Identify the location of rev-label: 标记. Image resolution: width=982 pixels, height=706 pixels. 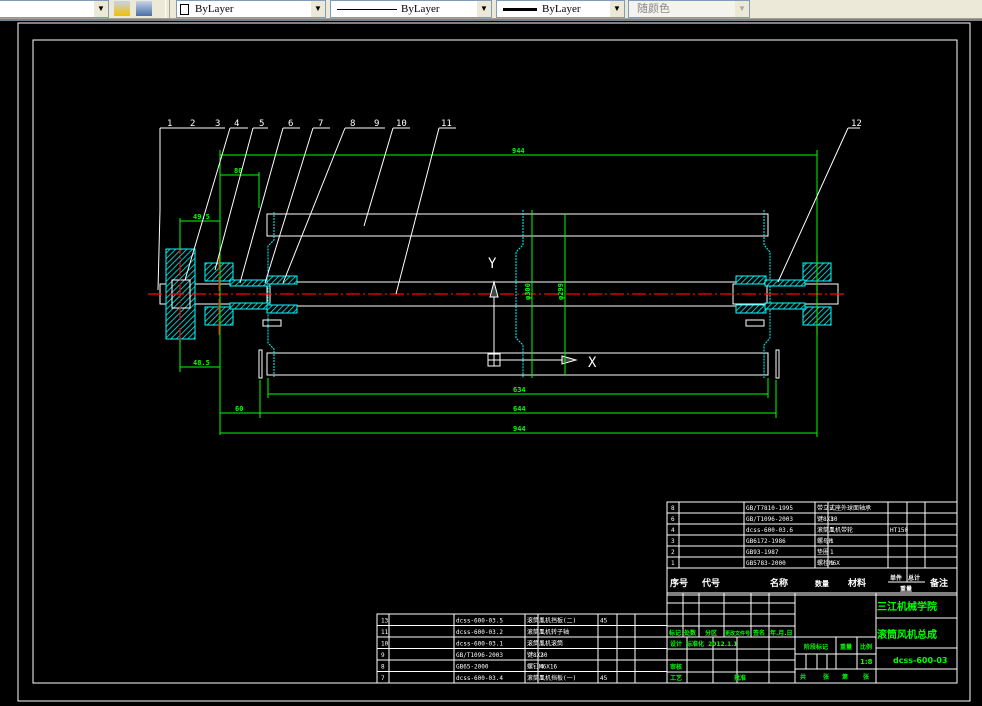
(674, 633).